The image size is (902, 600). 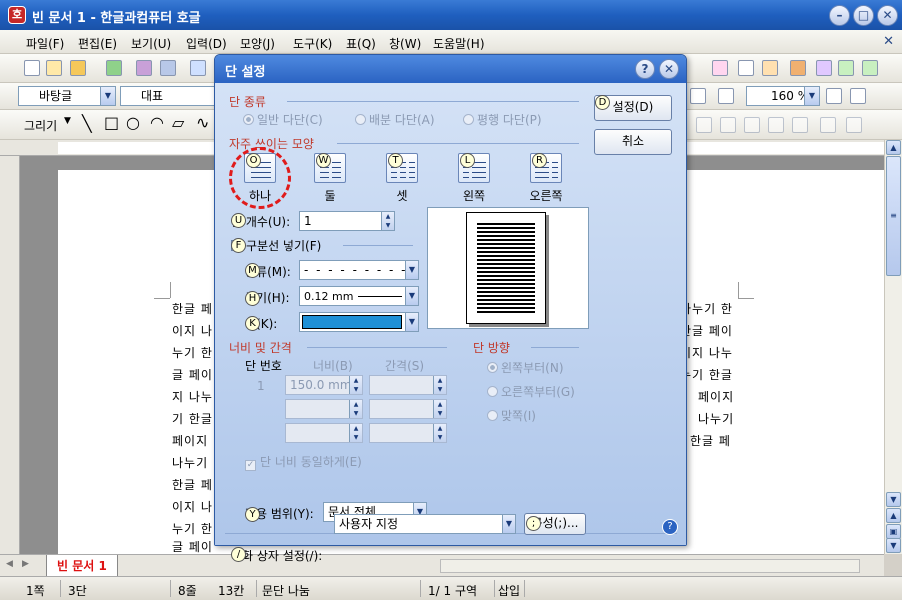 What do you see at coordinates (202, 122) in the screenshot?
I see `curve-icon: ∿` at bounding box center [202, 122].